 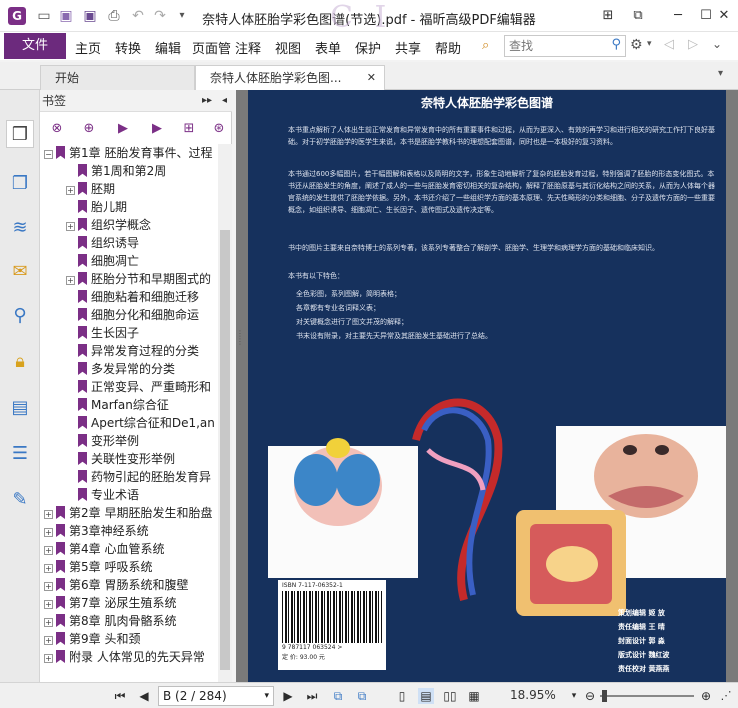 I want to click on minimize-button: ─, so click(x=678, y=16).